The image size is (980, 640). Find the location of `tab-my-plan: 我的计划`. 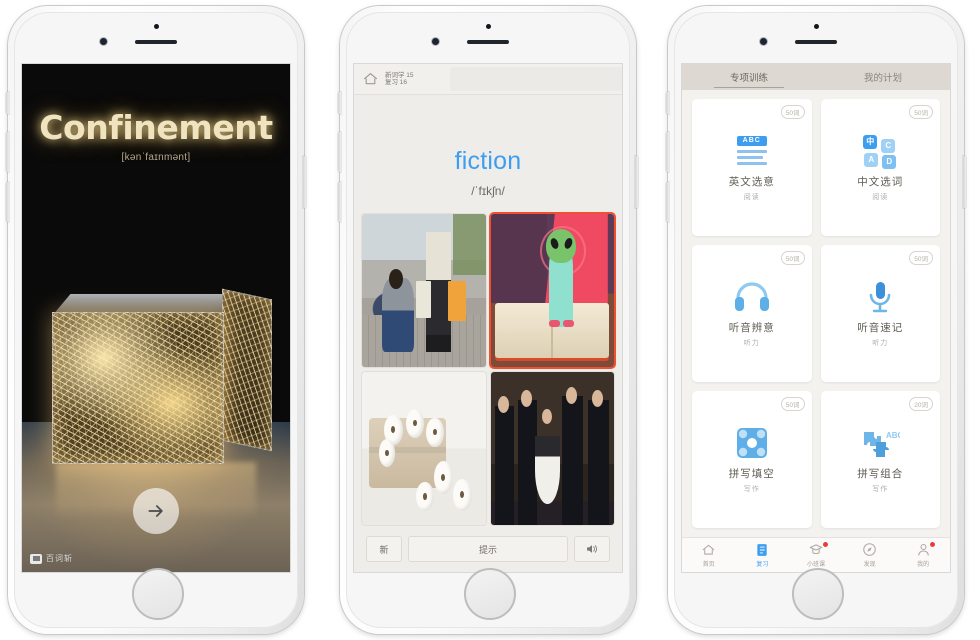

tab-my-plan: 我的计划 is located at coordinates (883, 77).